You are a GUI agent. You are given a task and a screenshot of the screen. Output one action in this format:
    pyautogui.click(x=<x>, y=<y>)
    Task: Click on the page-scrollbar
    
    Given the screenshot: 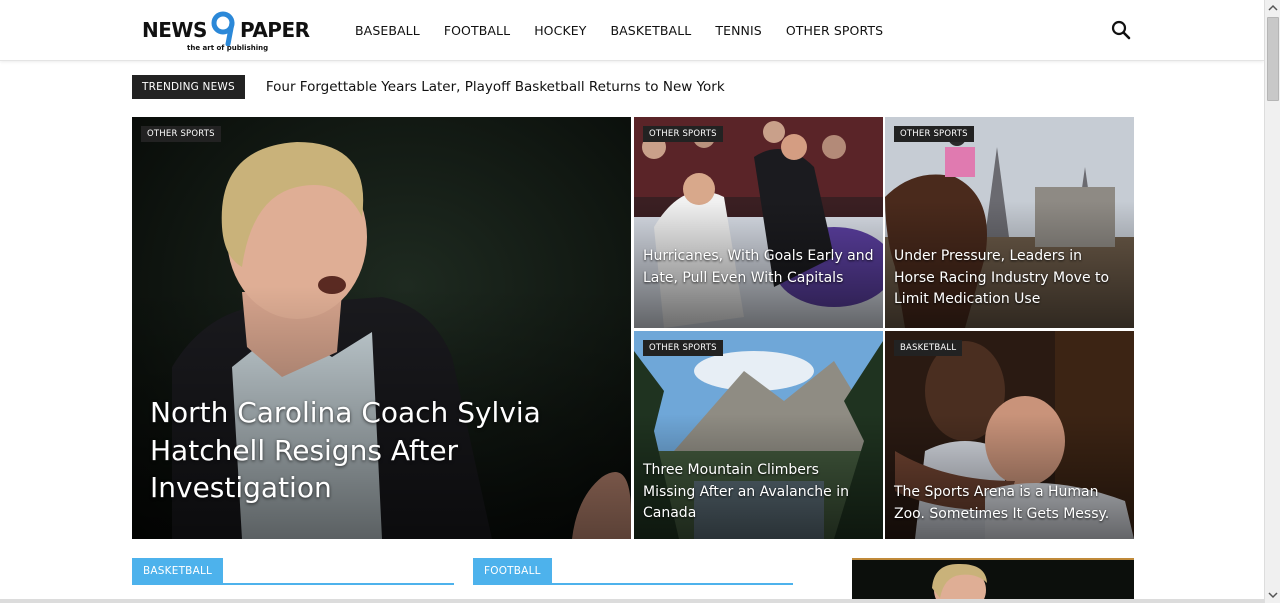 What is the action you would take?
    pyautogui.click(x=1272, y=301)
    